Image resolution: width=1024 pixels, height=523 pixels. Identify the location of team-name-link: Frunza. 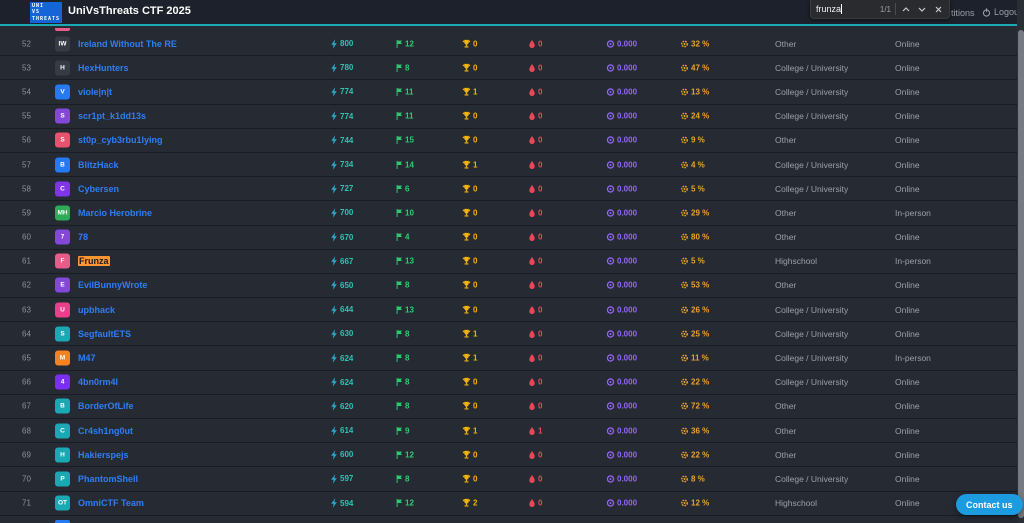
(94, 261).